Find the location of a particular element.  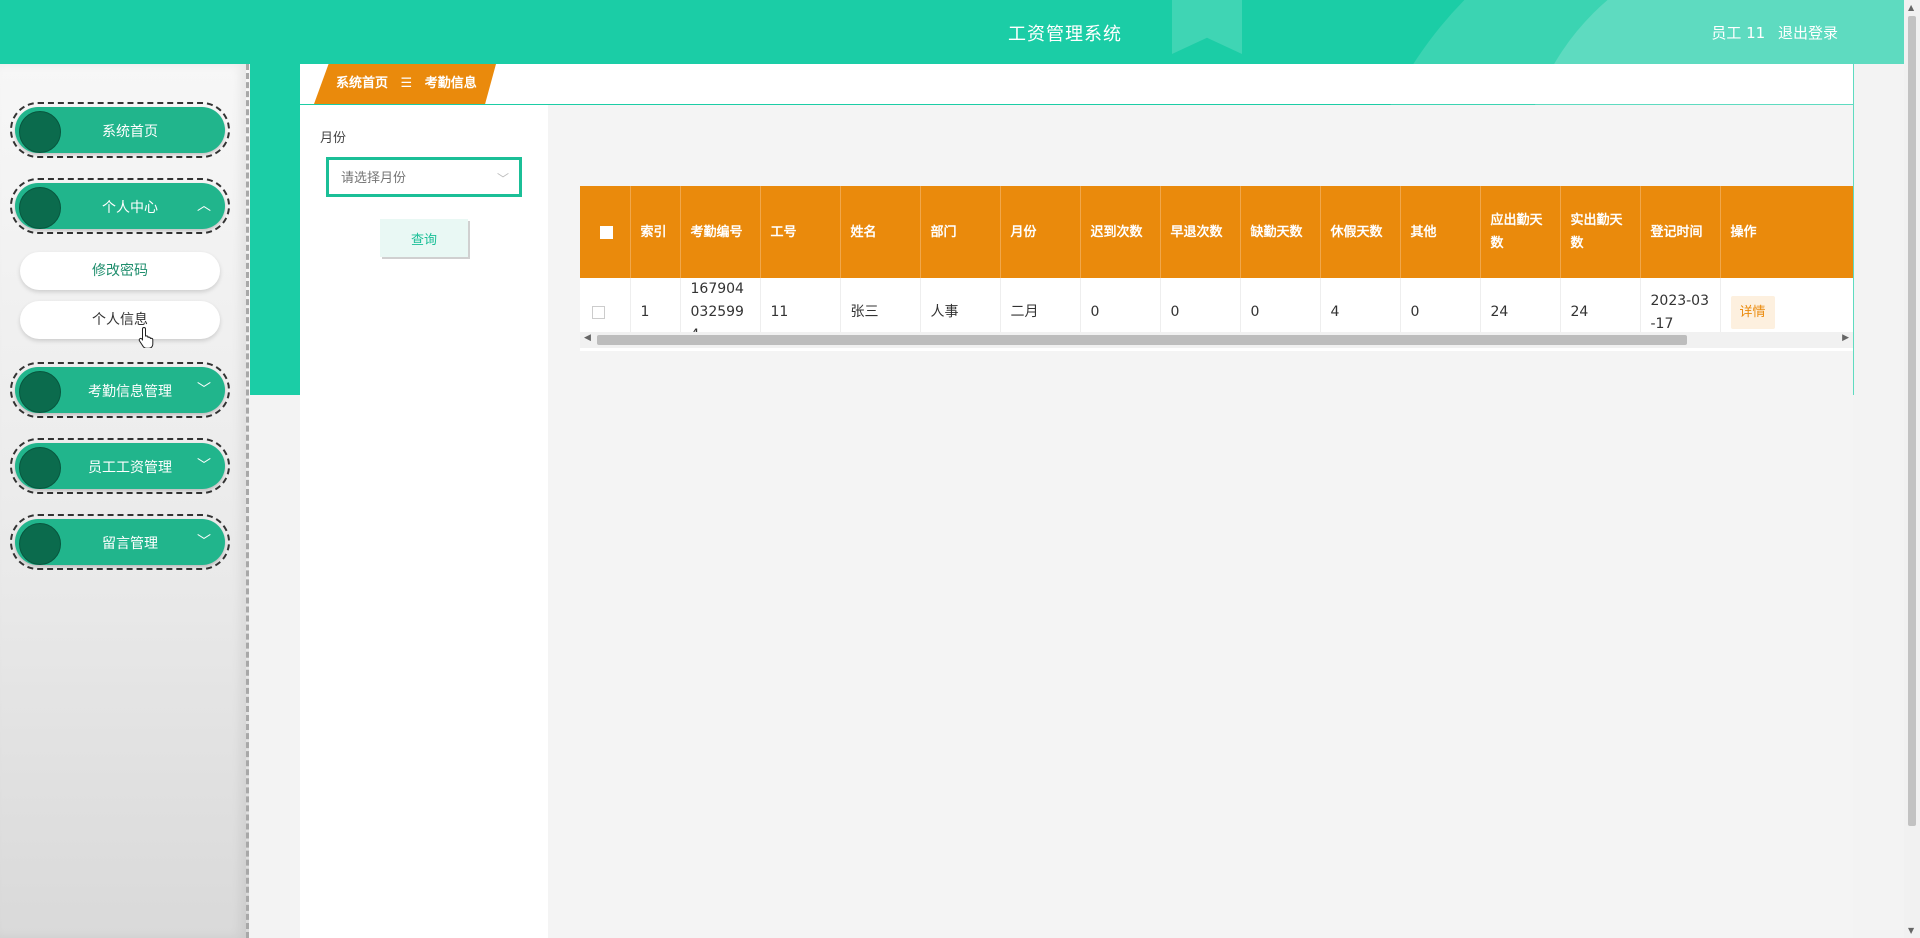

app-title: 工资管理系统 is located at coordinates (1065, 34).